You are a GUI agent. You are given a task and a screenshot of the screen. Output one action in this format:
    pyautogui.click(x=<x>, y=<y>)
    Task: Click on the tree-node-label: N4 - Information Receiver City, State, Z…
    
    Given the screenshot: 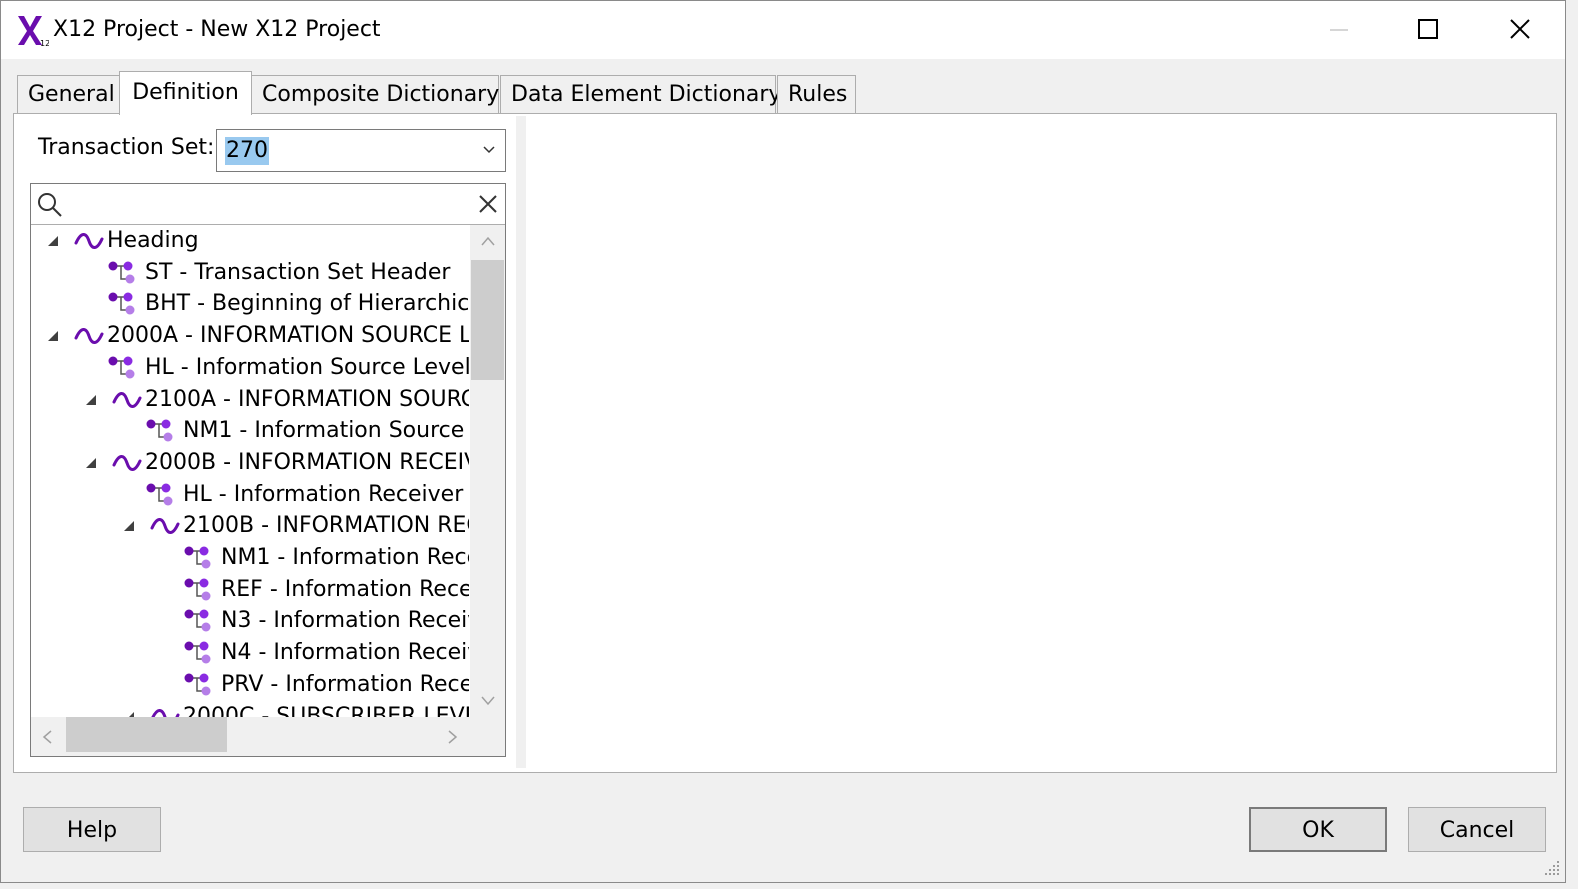 What is the action you would take?
    pyautogui.click(x=345, y=653)
    